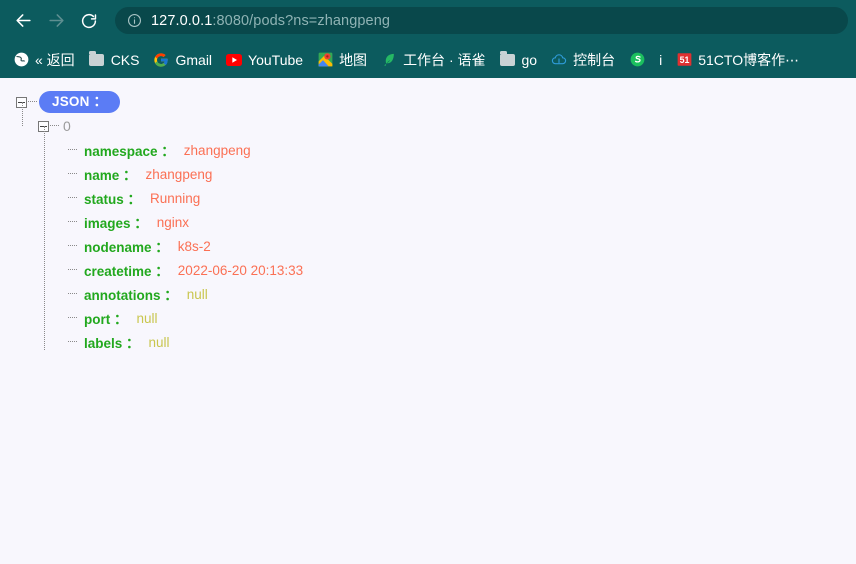 The height and width of the screenshot is (564, 856). Describe the element at coordinates (182, 20) in the screenshot. I see `url-host: 127.0.0.1` at that location.